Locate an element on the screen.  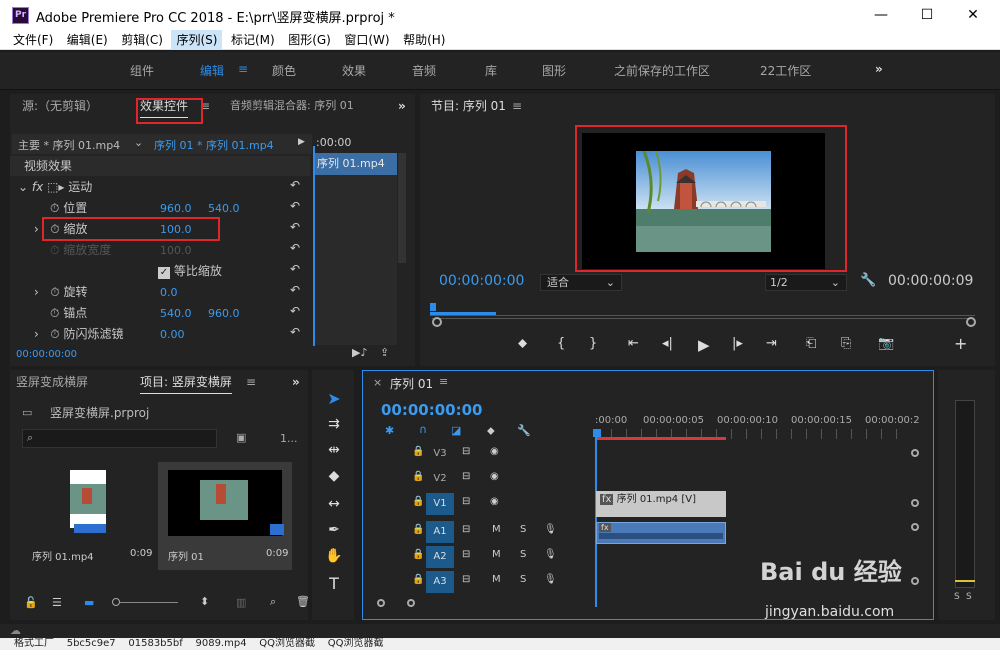
master-clip: 主要 * 序列 01.mp4 is located at coordinates (69, 145).